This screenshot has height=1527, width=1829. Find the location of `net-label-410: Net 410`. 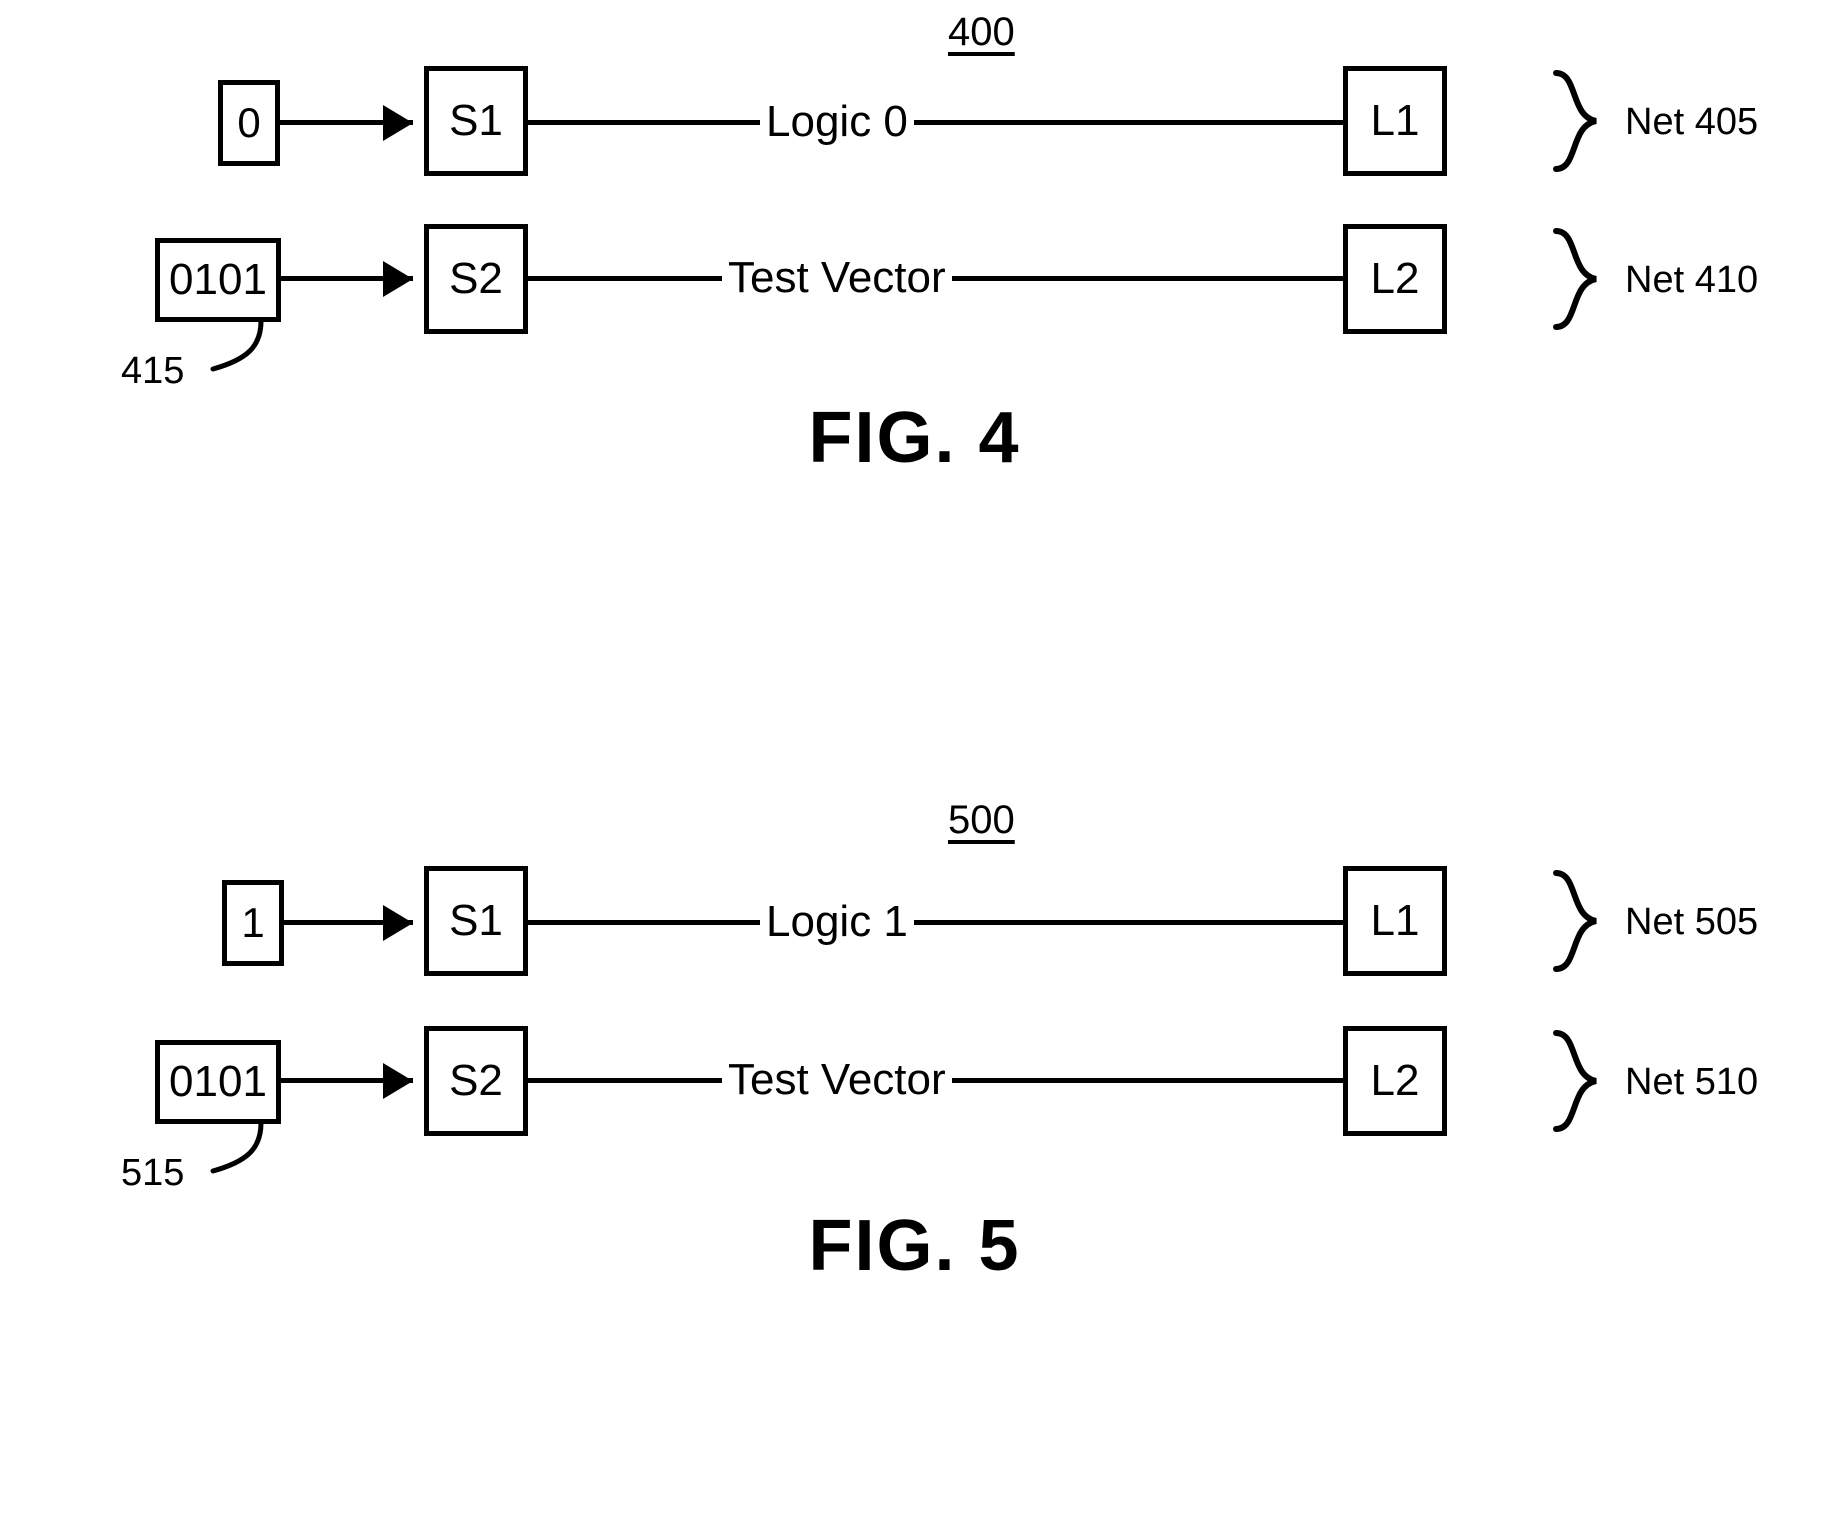

net-label-410: Net 410 is located at coordinates (1692, 280).